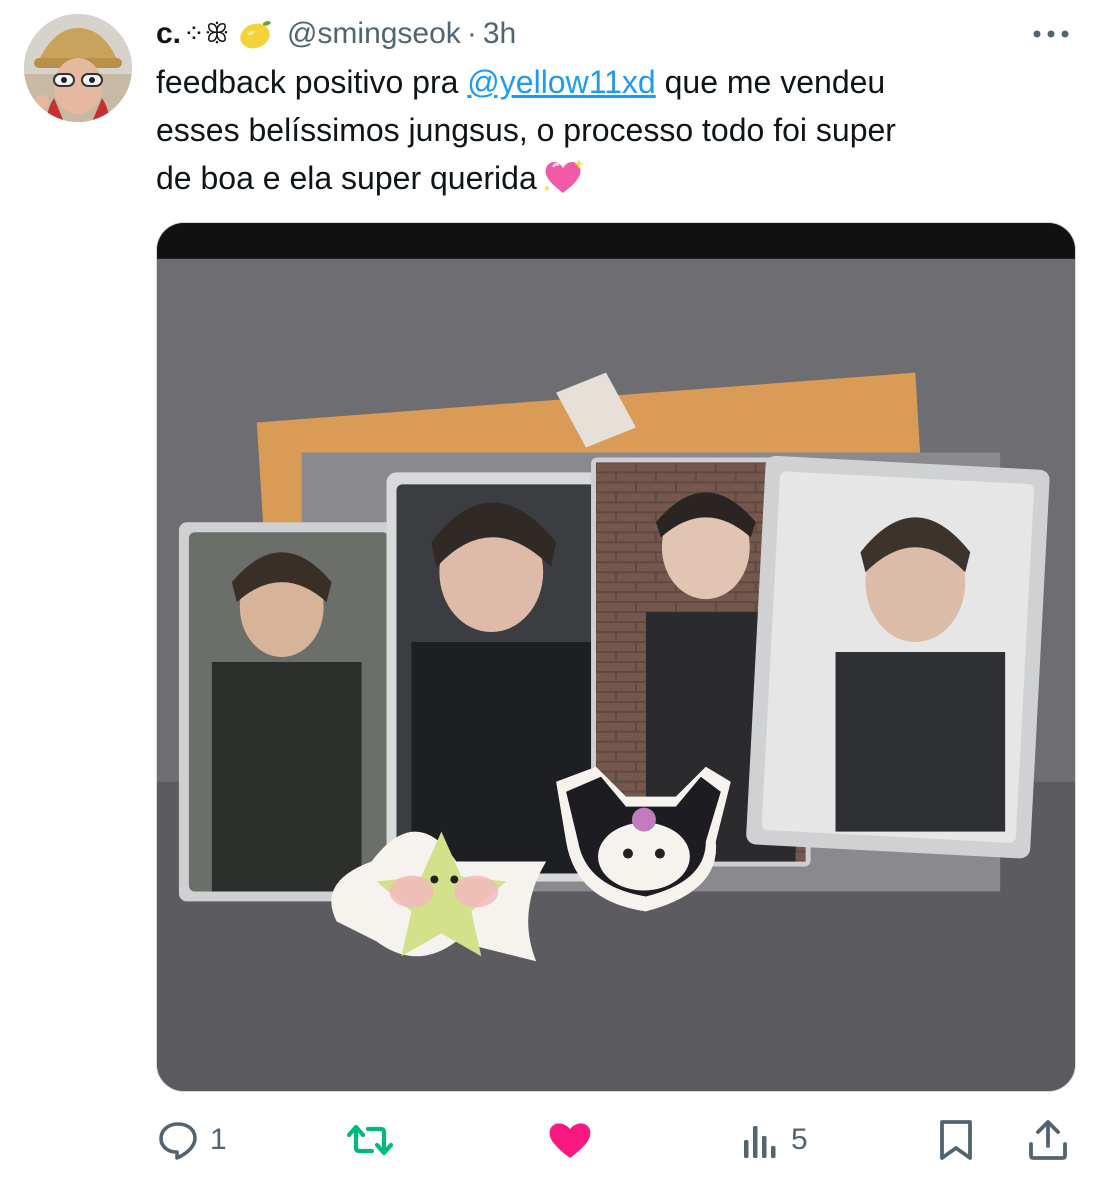 The height and width of the screenshot is (1200, 1103). I want to click on retweet-button, so click(375, 1140).